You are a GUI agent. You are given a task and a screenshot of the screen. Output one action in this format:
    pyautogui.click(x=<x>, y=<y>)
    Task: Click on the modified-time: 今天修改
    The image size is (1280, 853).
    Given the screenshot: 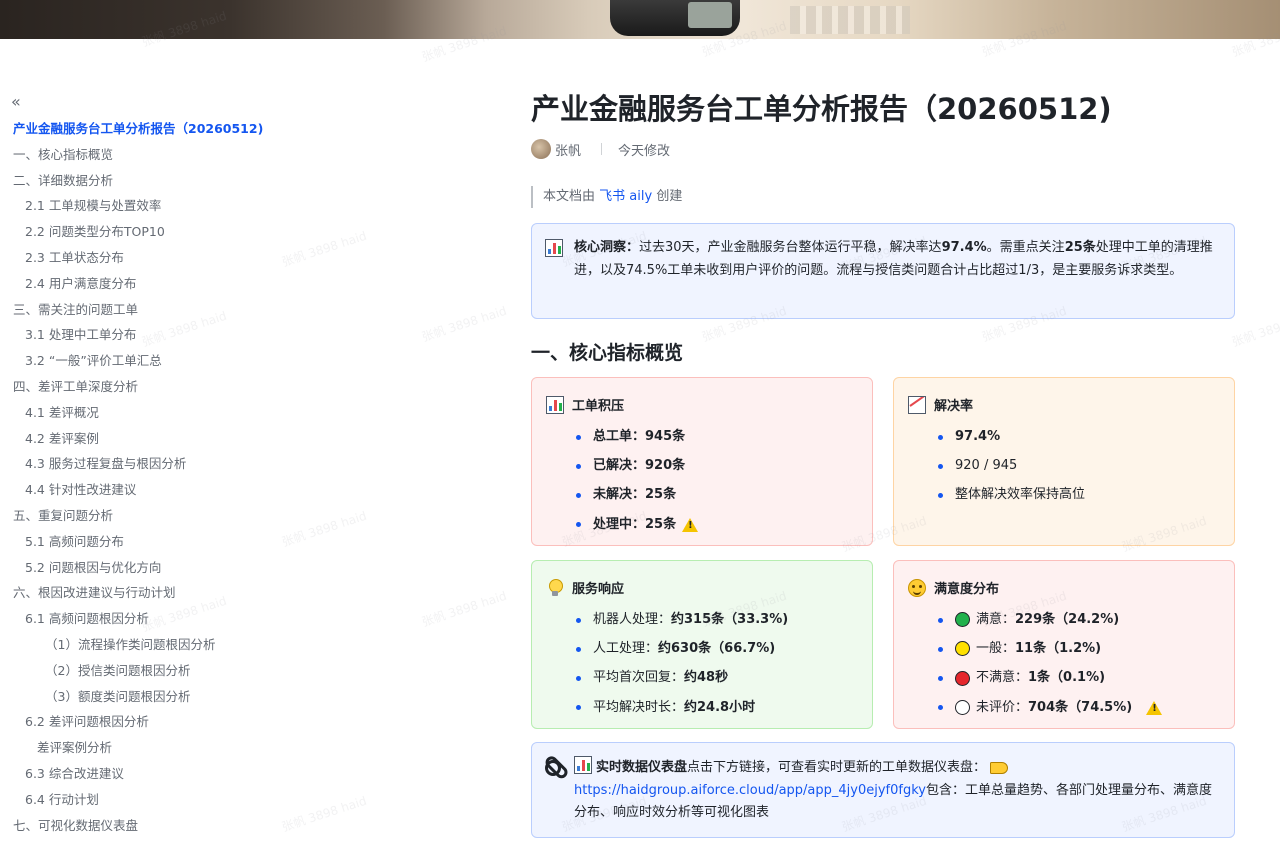 What is the action you would take?
    pyautogui.click(x=644, y=151)
    